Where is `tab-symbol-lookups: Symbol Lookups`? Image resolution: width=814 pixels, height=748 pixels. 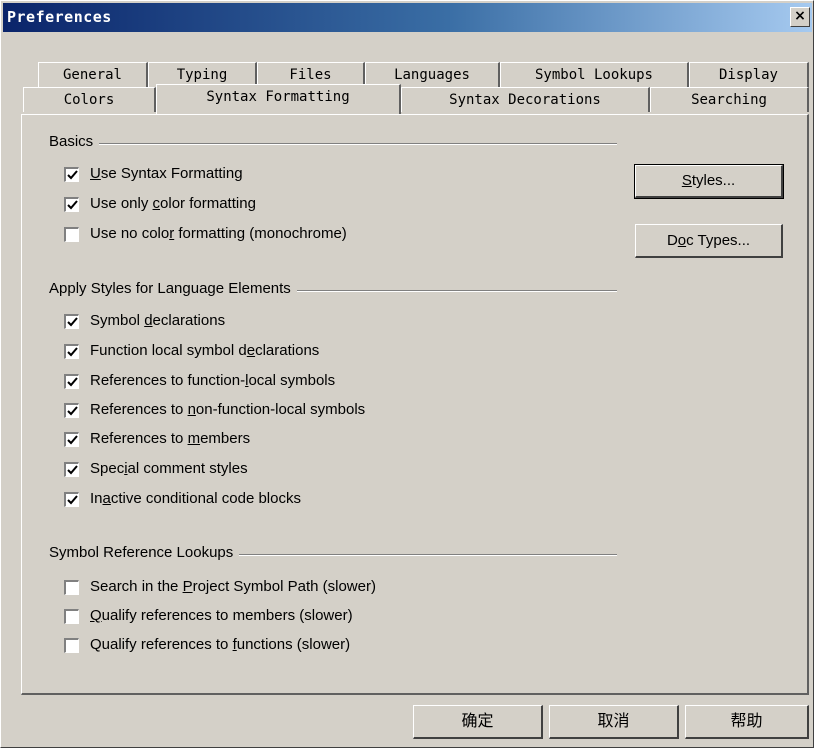 tab-symbol-lookups: Symbol Lookups is located at coordinates (594, 74).